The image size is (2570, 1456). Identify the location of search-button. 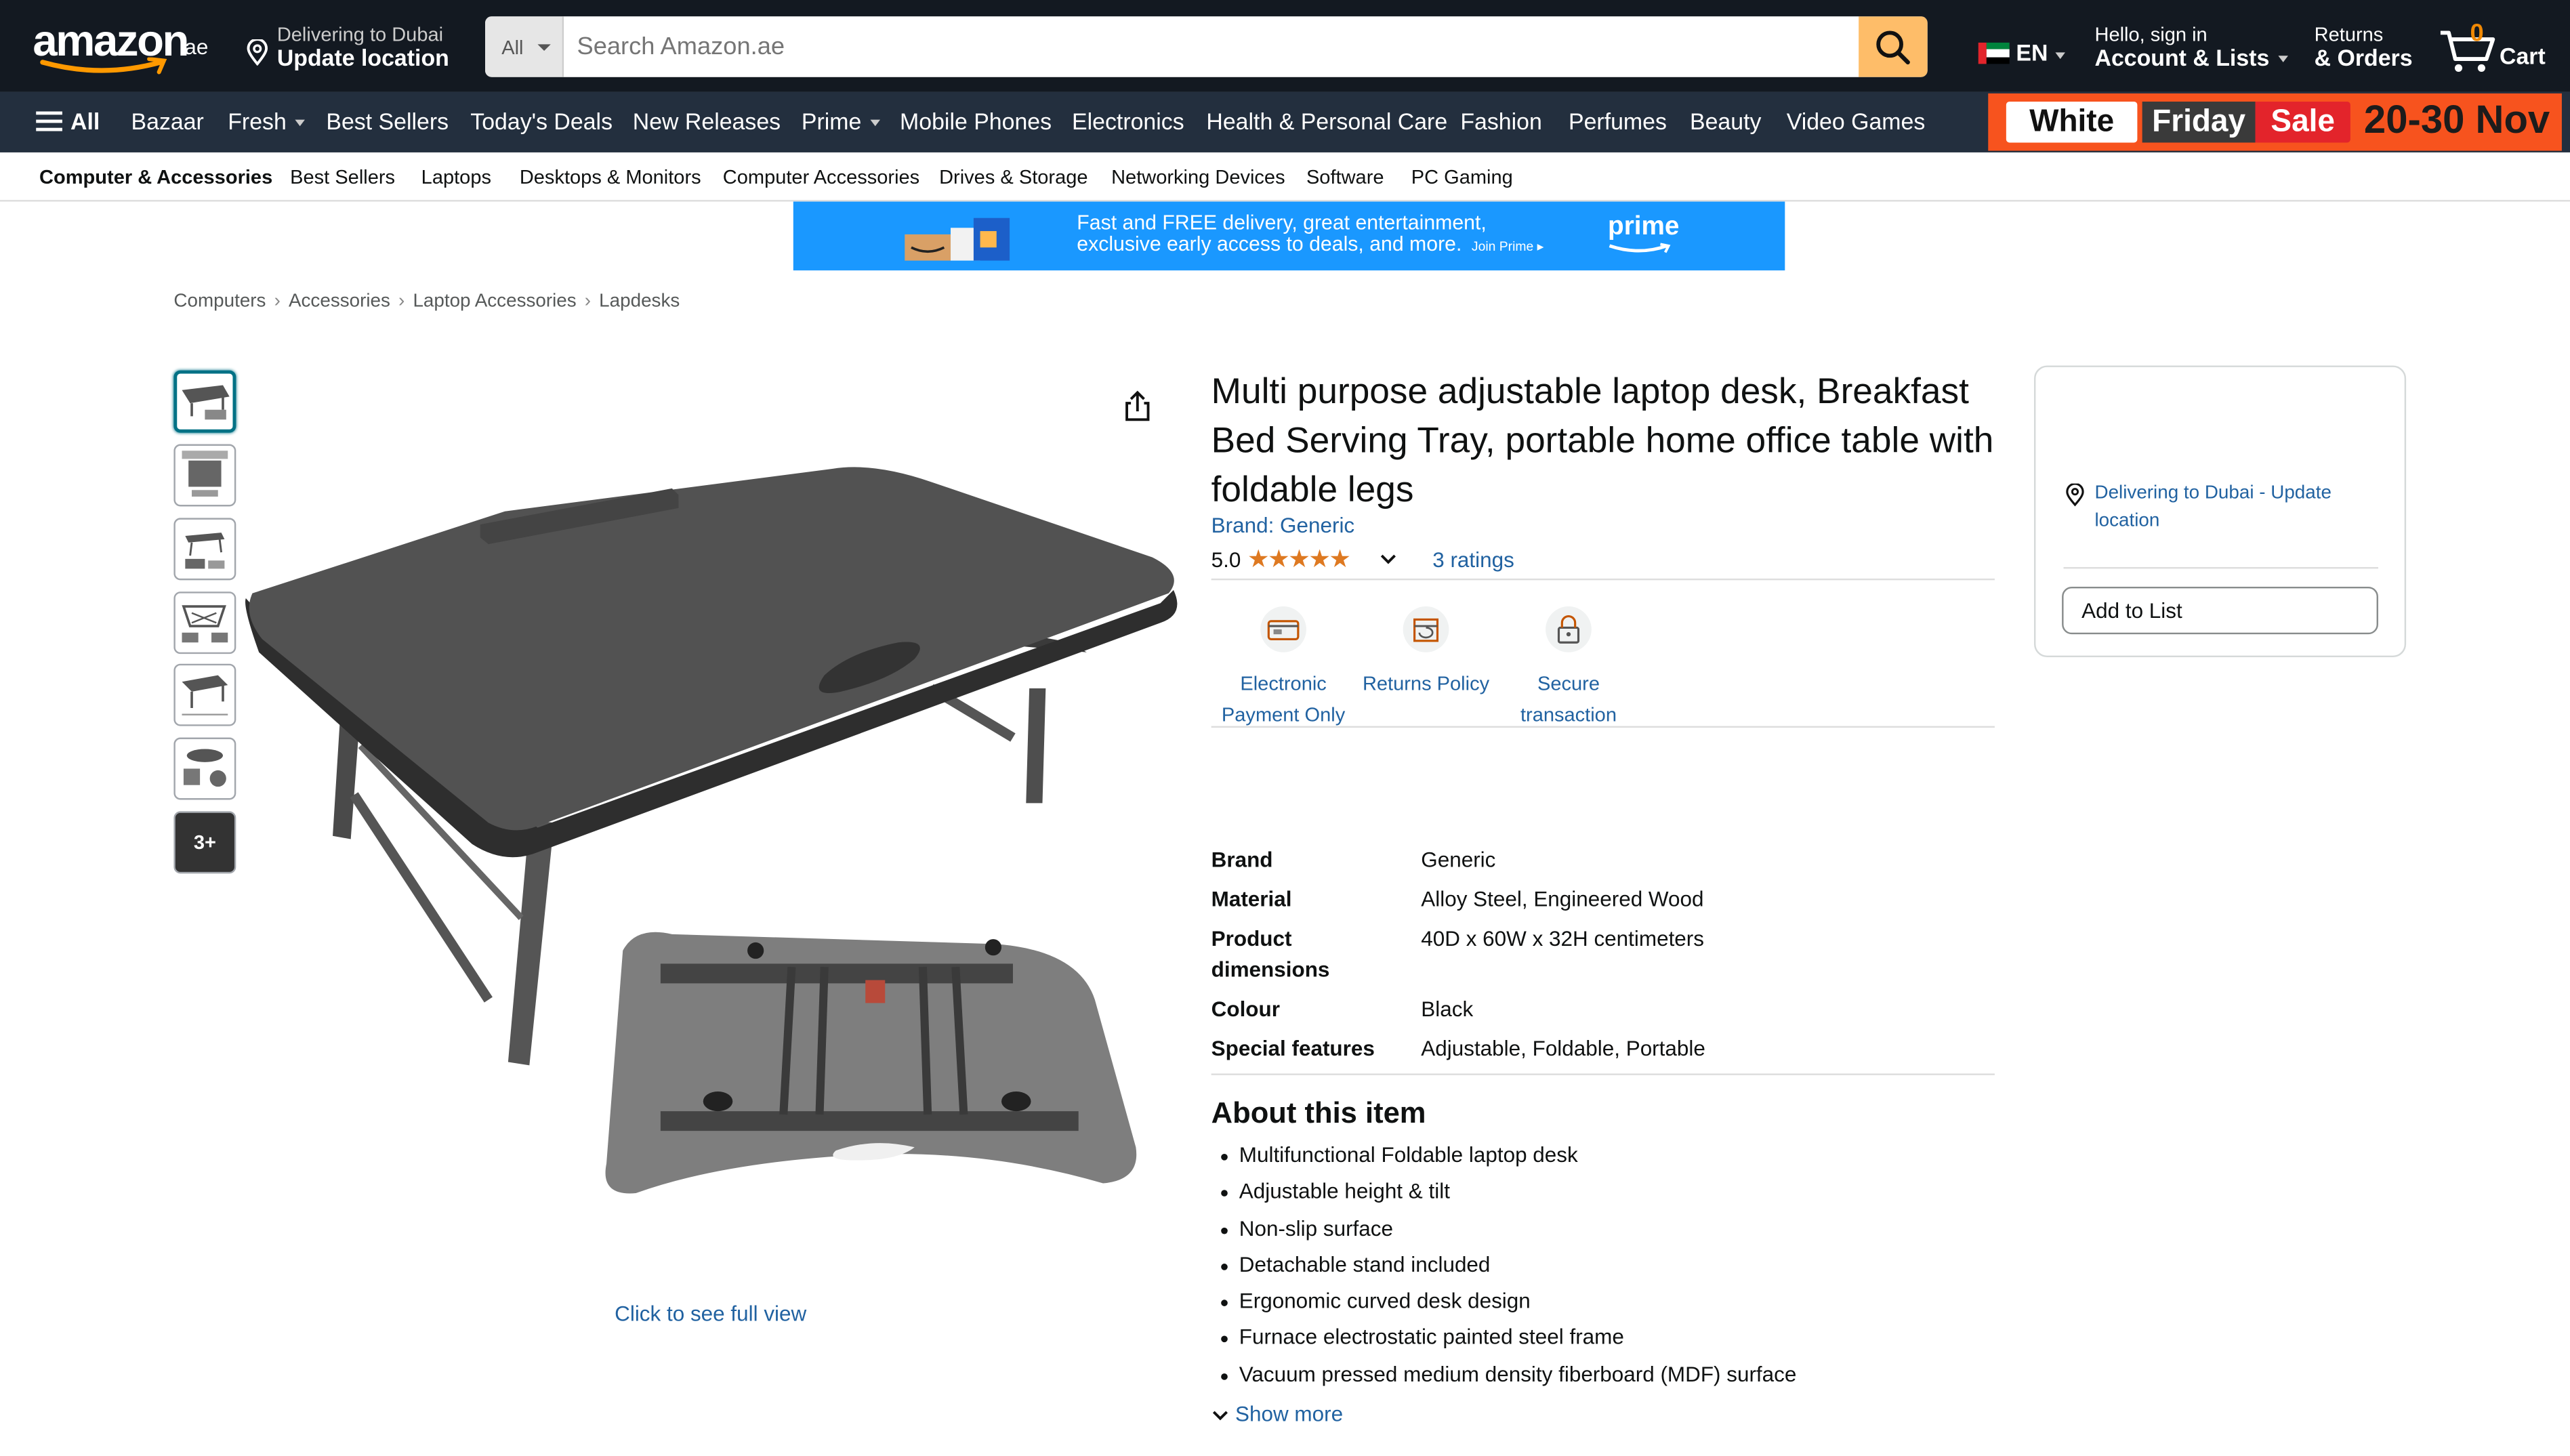
(1893, 47).